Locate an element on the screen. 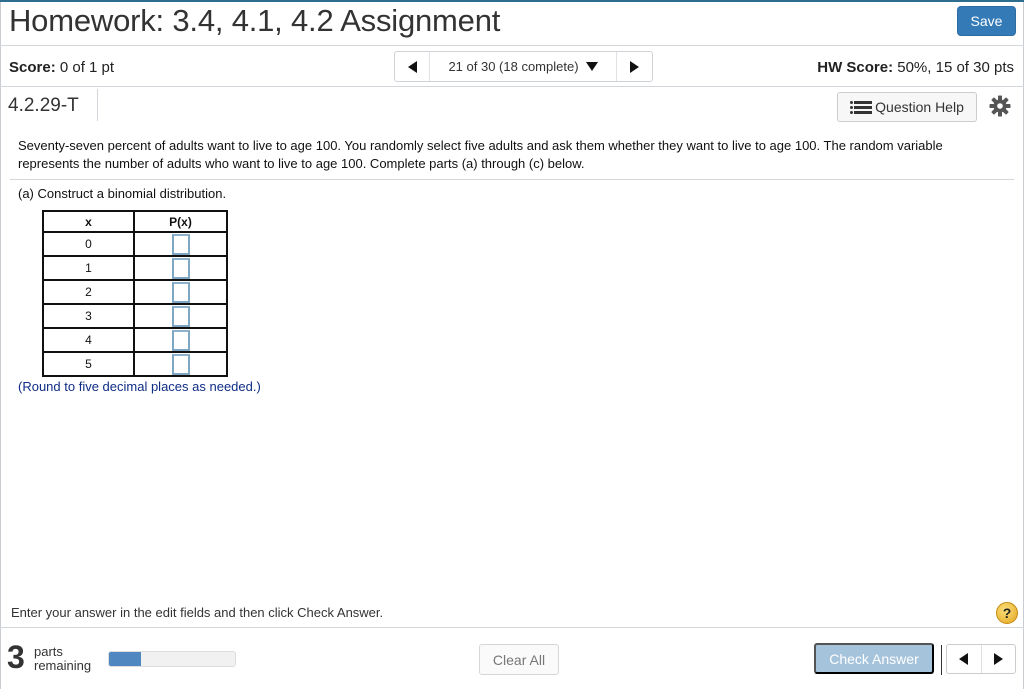 The width and height of the screenshot is (1024, 689). chevron-down-icon is located at coordinates (591, 66).